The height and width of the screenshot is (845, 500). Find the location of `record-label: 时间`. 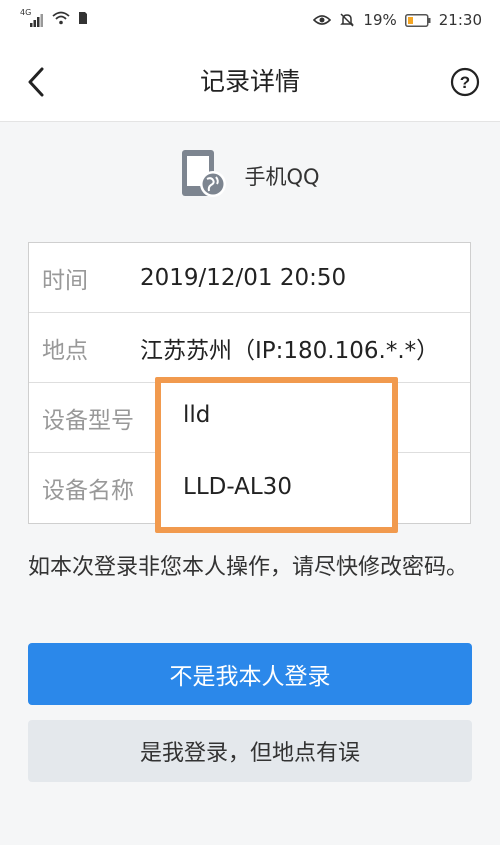

record-label: 时间 is located at coordinates (65, 280).